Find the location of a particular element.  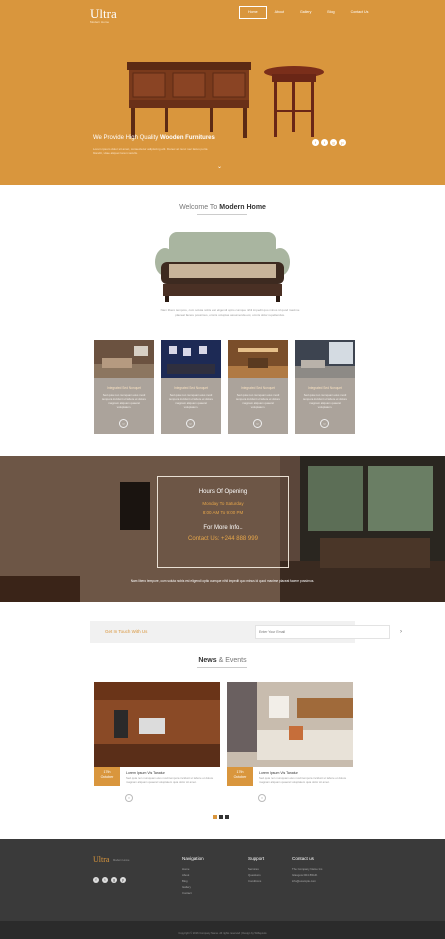

footer-support-column: Support Services Questions Conditions is located at coordinates (256, 870).